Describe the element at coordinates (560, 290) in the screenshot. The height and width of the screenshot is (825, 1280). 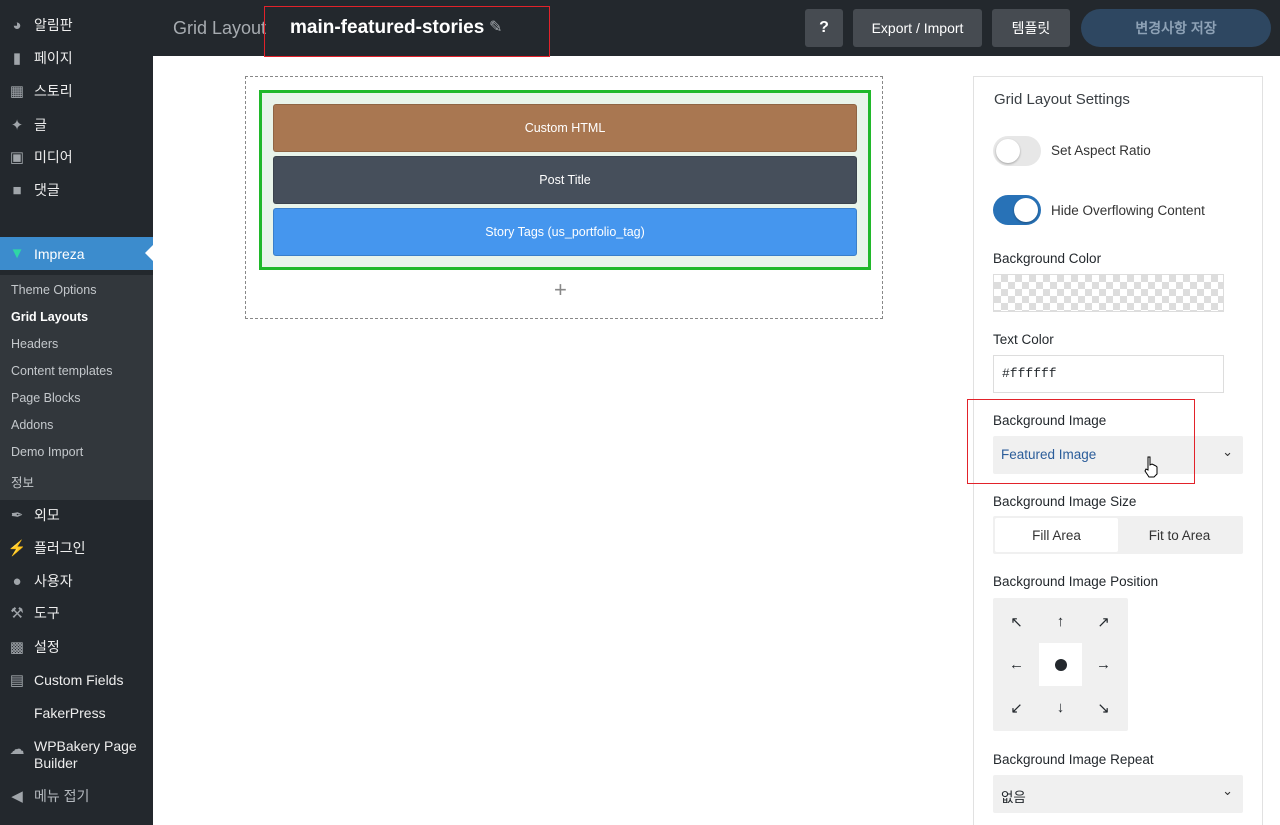
I see `add-element-button: +` at that location.